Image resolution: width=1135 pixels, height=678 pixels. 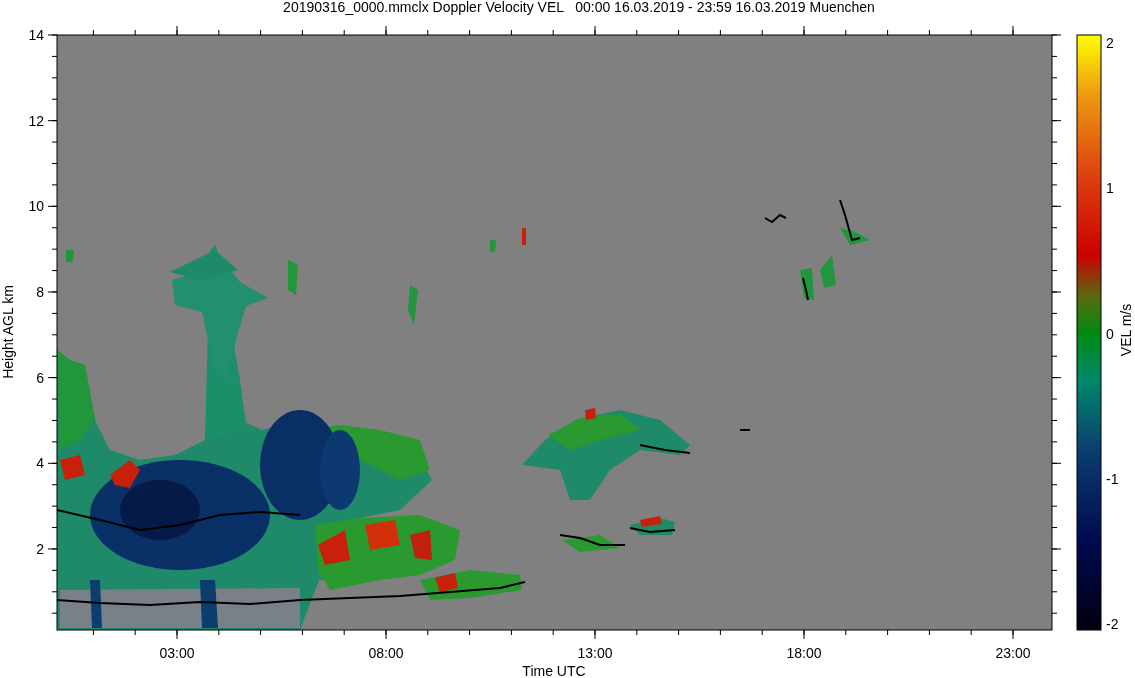 What do you see at coordinates (36, 35) in the screenshot?
I see `y-tick-label: 14` at bounding box center [36, 35].